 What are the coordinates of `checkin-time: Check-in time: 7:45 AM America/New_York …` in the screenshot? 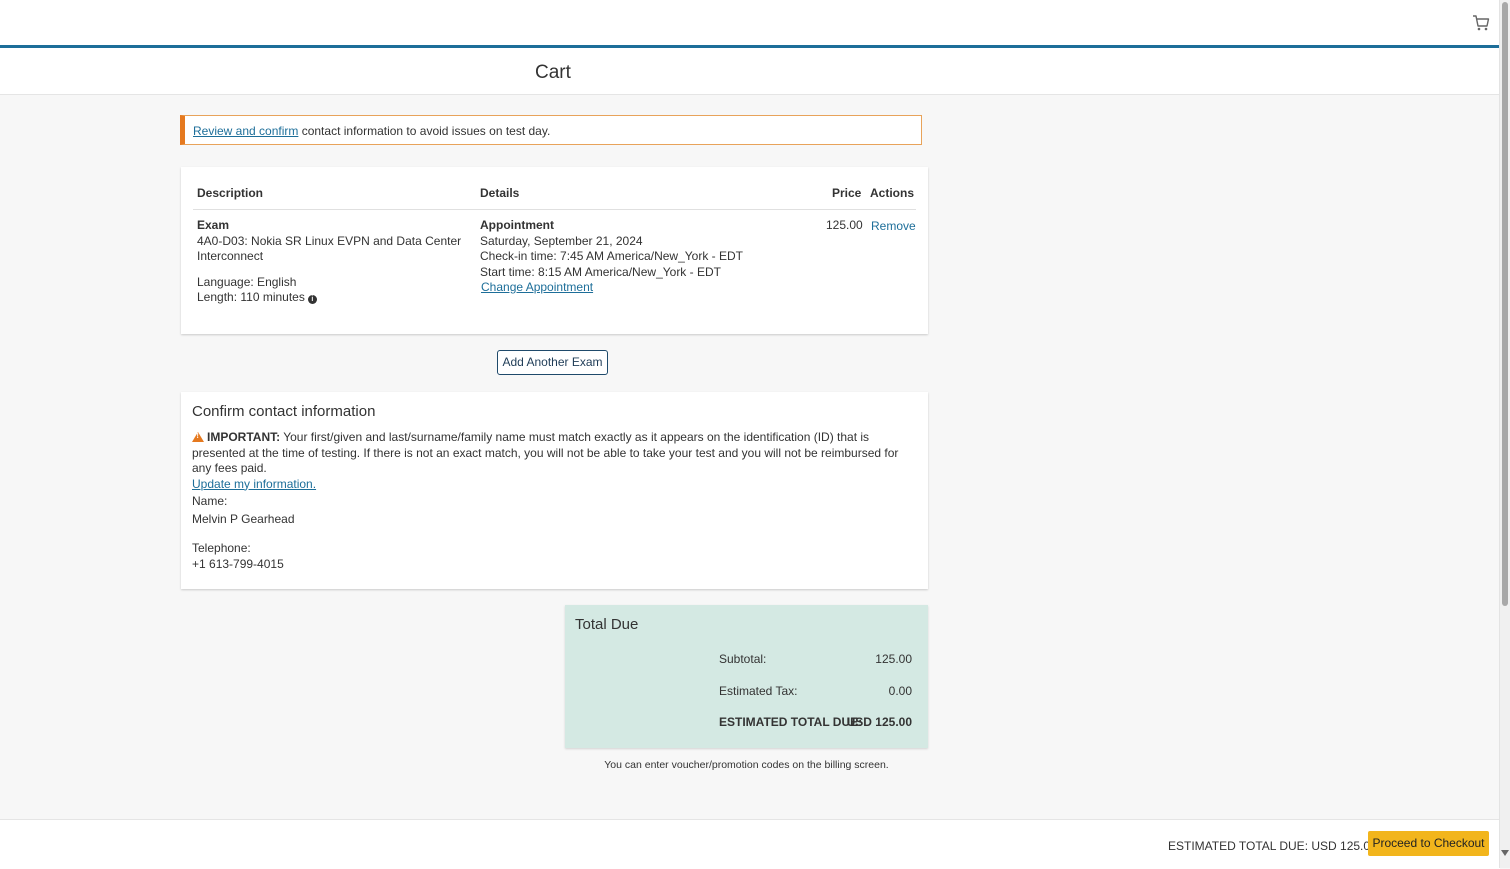 It's located at (611, 256).